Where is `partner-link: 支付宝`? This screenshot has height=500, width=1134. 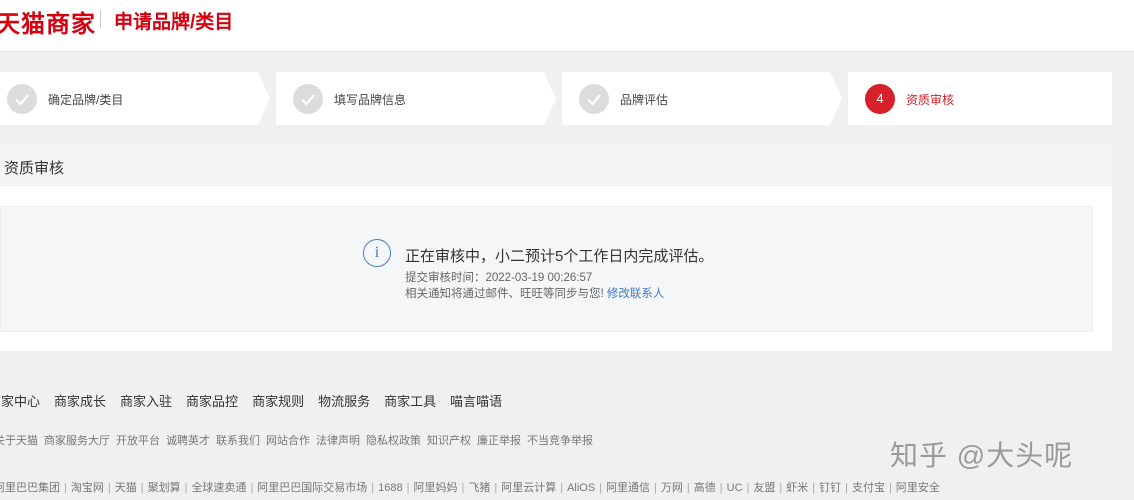
partner-link: 支付宝 is located at coordinates (868, 488).